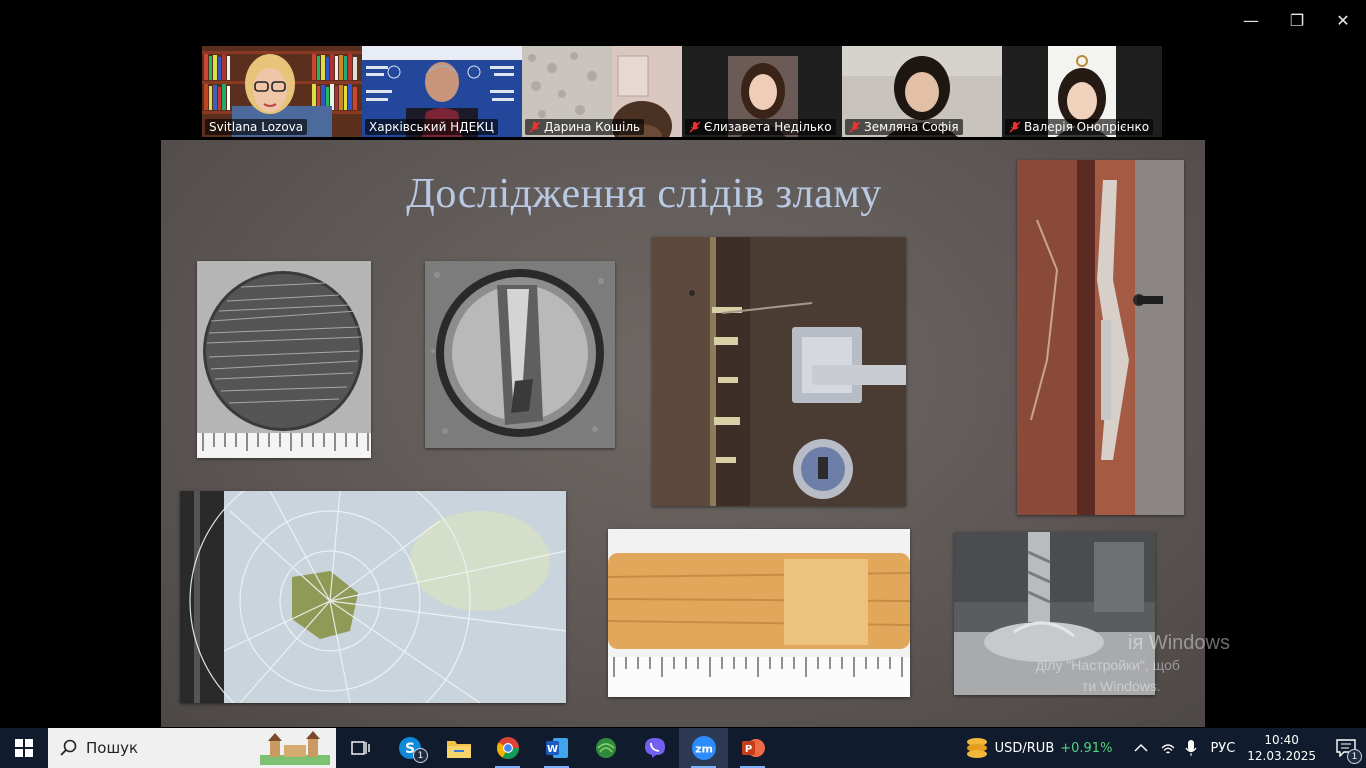  What do you see at coordinates (431, 127) in the screenshot?
I see `participant-name: Харківський НДЕКЦ` at bounding box center [431, 127].